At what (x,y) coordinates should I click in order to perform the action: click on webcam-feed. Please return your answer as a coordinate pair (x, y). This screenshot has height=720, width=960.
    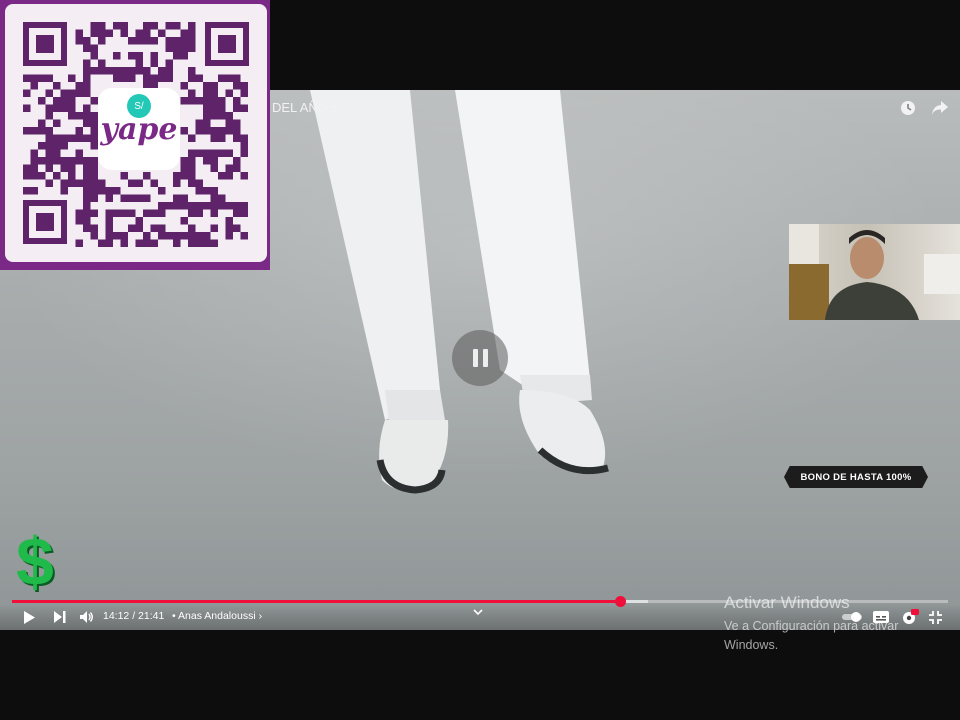
    Looking at the image, I should click on (874, 272).